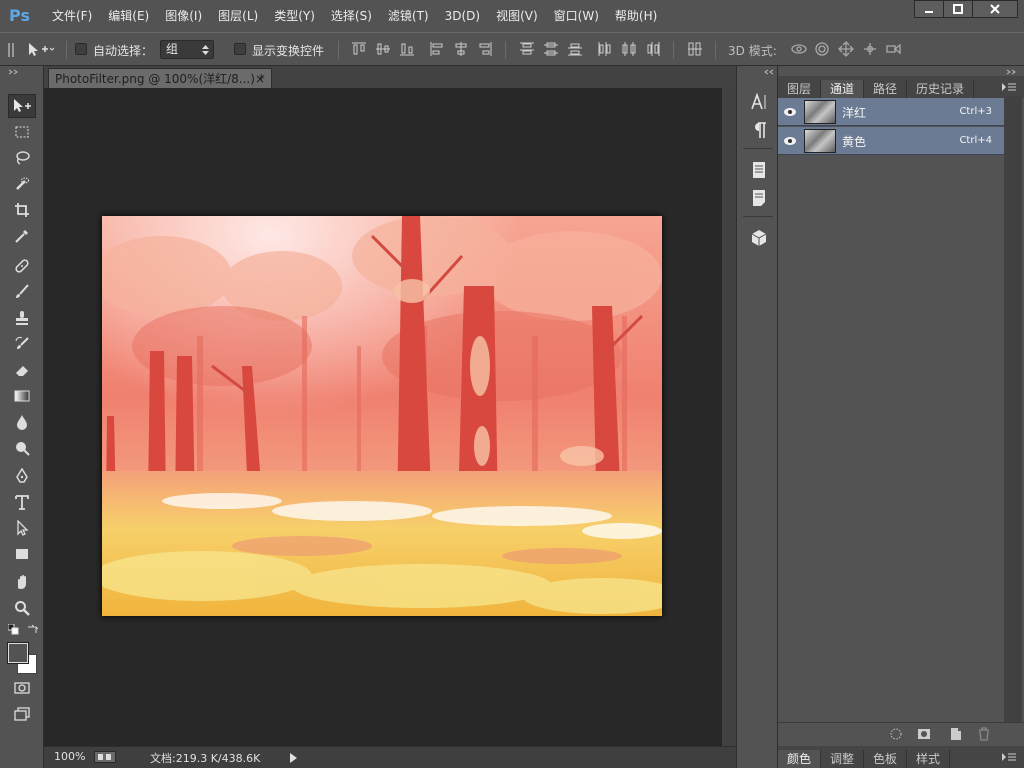 The height and width of the screenshot is (768, 1024). Describe the element at coordinates (260, 79) in the screenshot. I see `close-tab-icon: ×` at that location.